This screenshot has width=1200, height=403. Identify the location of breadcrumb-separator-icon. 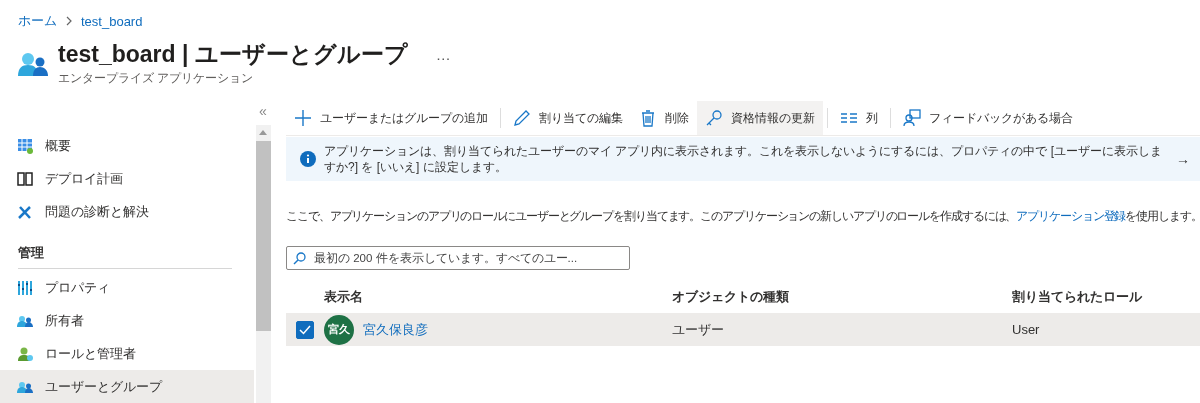
(69, 21).